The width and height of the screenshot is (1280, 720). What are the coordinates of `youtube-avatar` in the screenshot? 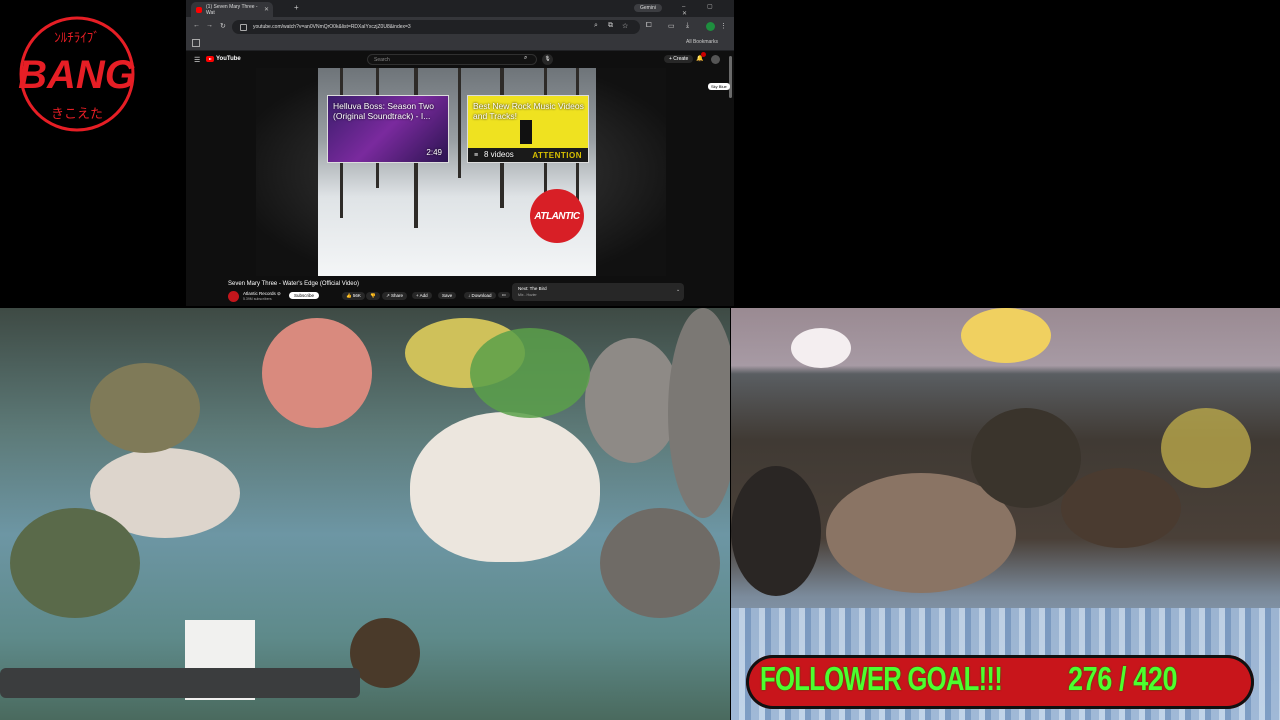 It's located at (715, 59).